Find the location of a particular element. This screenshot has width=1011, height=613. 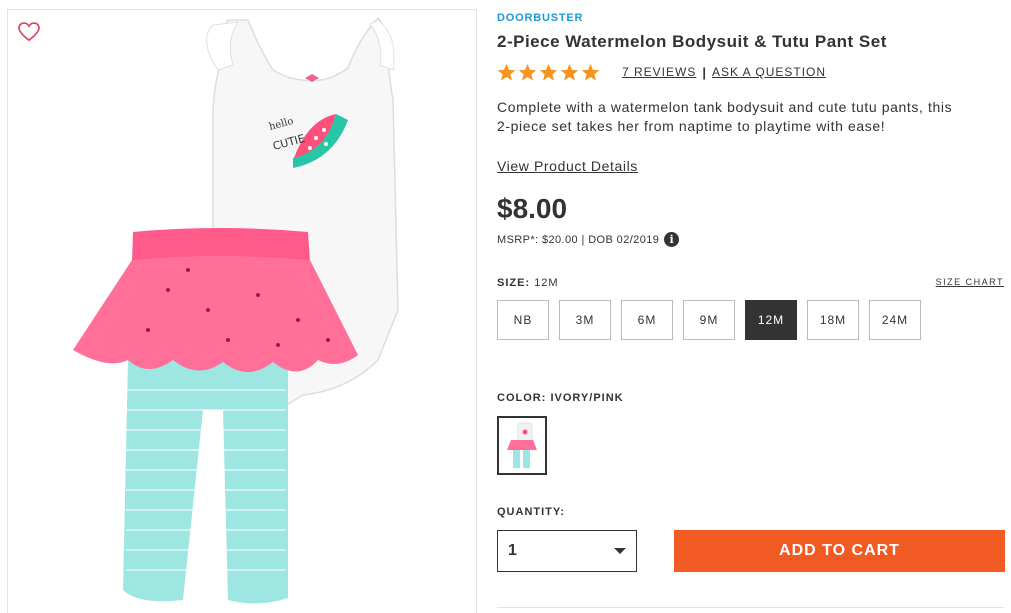

size-options: NB 3M 6M 9M 12M 18M 24M is located at coordinates (709, 320).